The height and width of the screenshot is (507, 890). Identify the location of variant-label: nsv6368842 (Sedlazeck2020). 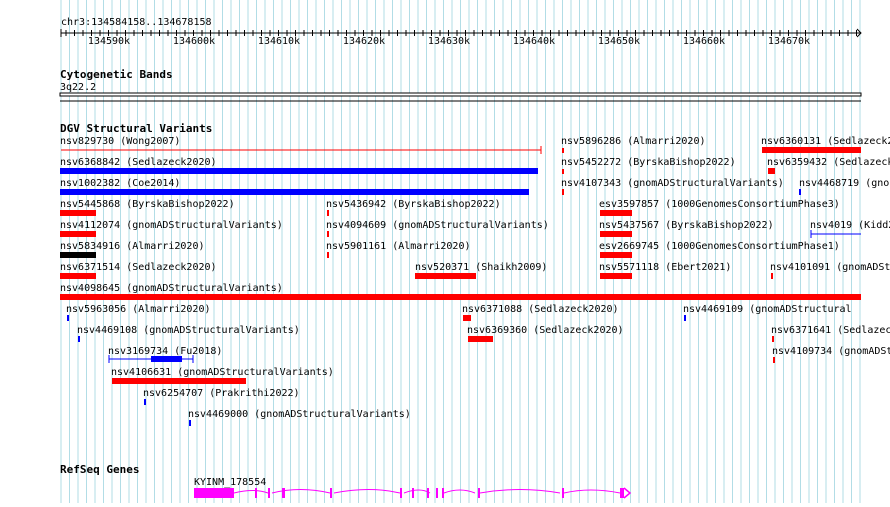
(138, 162).